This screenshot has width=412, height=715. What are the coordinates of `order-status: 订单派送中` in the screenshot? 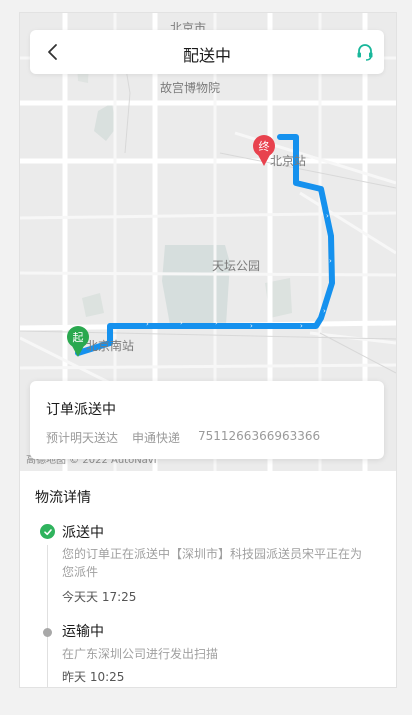 It's located at (81, 410).